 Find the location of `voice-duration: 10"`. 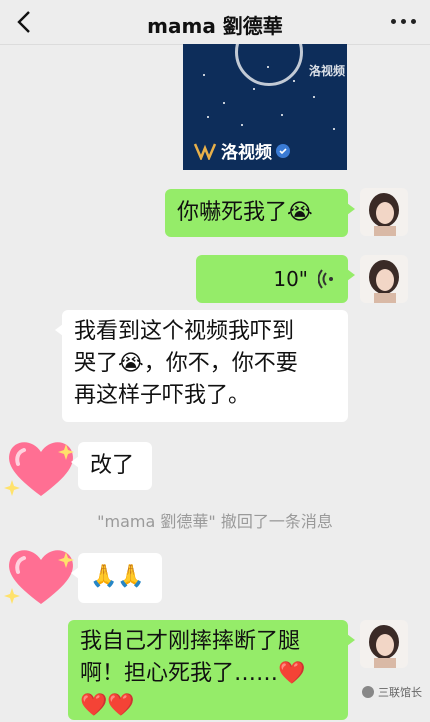

voice-duration: 10" is located at coordinates (290, 279).